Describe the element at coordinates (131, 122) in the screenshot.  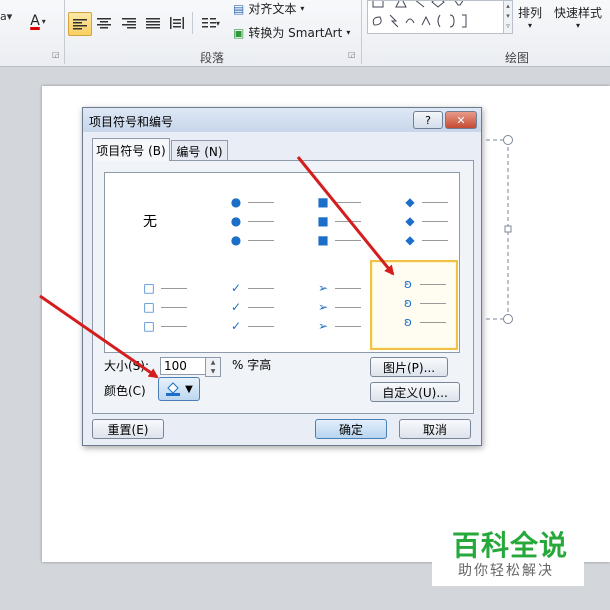
I see `dialog-title: 项目符号和编号` at that location.